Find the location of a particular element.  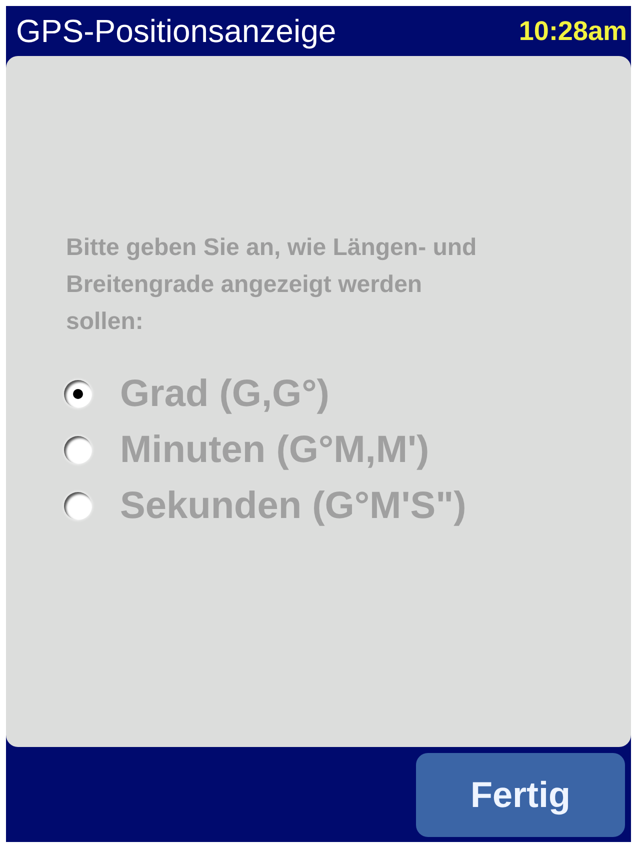

done-button: Fertig is located at coordinates (520, 794).